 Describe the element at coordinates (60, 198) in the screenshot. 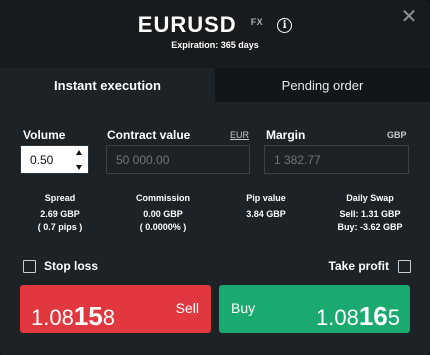

I see `spread-title: Spread` at that location.